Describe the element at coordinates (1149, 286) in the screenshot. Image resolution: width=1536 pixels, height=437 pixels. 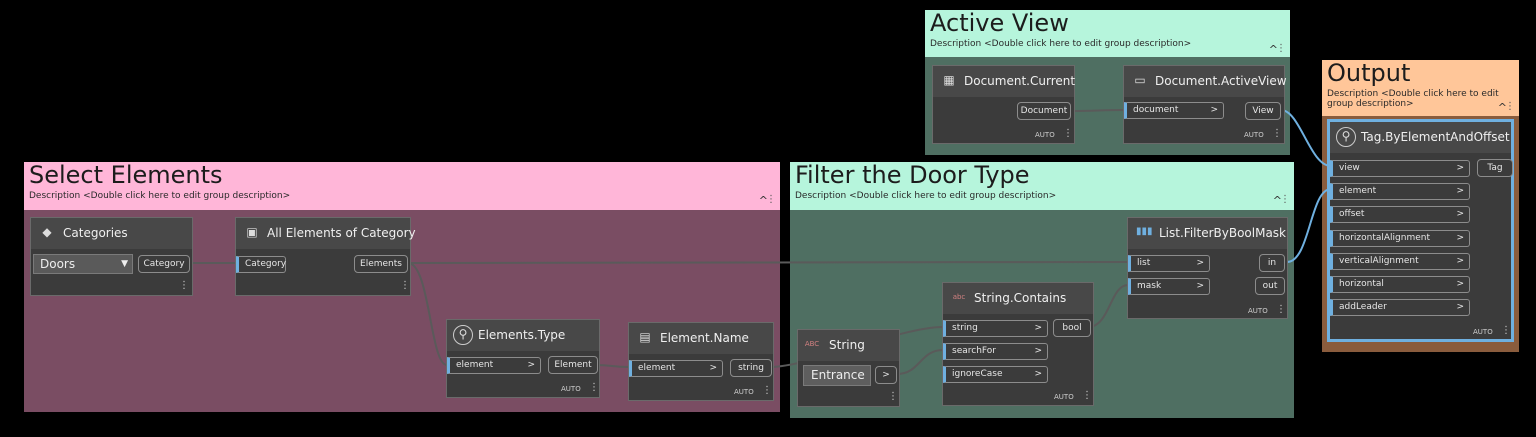
I see `port-label: mask` at that location.